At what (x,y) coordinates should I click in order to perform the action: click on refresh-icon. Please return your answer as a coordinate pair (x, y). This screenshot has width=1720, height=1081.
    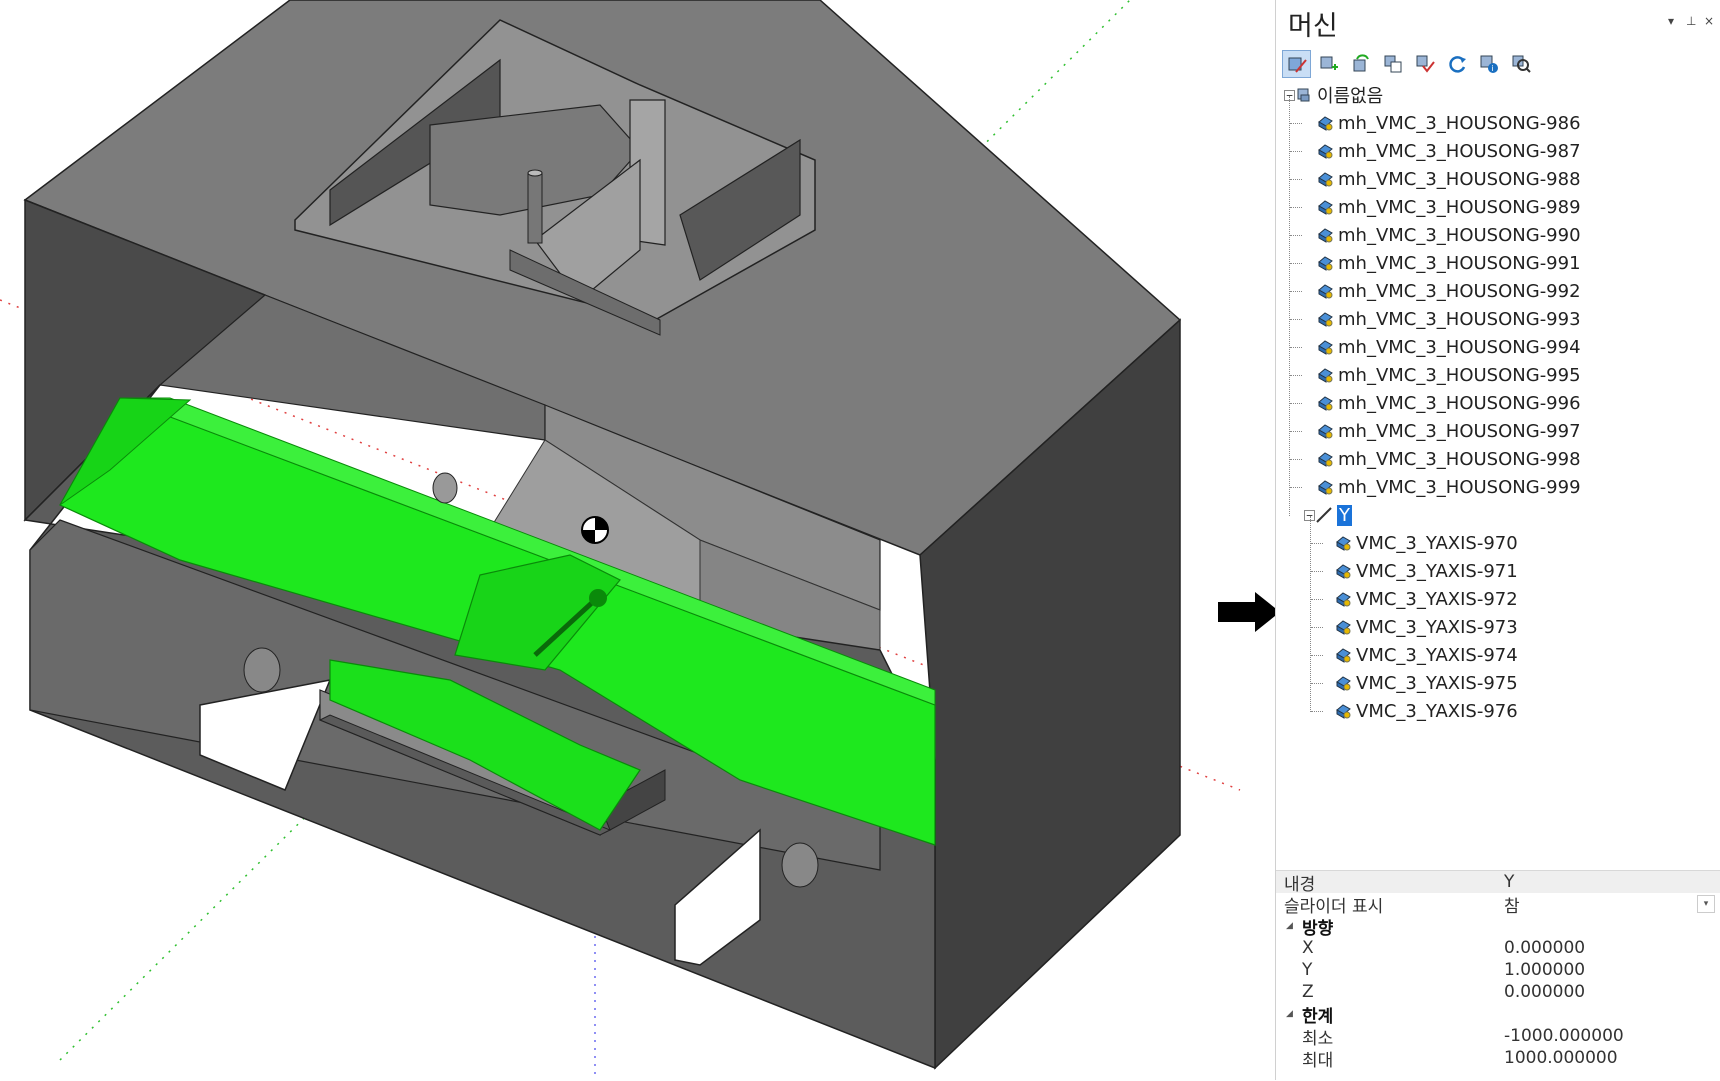
    Looking at the image, I should click on (1457, 64).